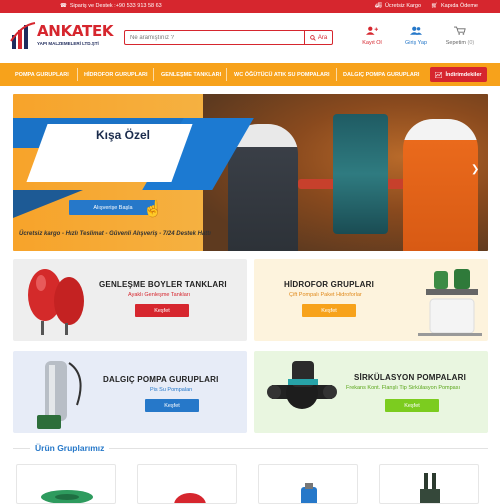  Describe the element at coordinates (475, 169) in the screenshot. I see `carousel-next-icon: ❯` at that location.